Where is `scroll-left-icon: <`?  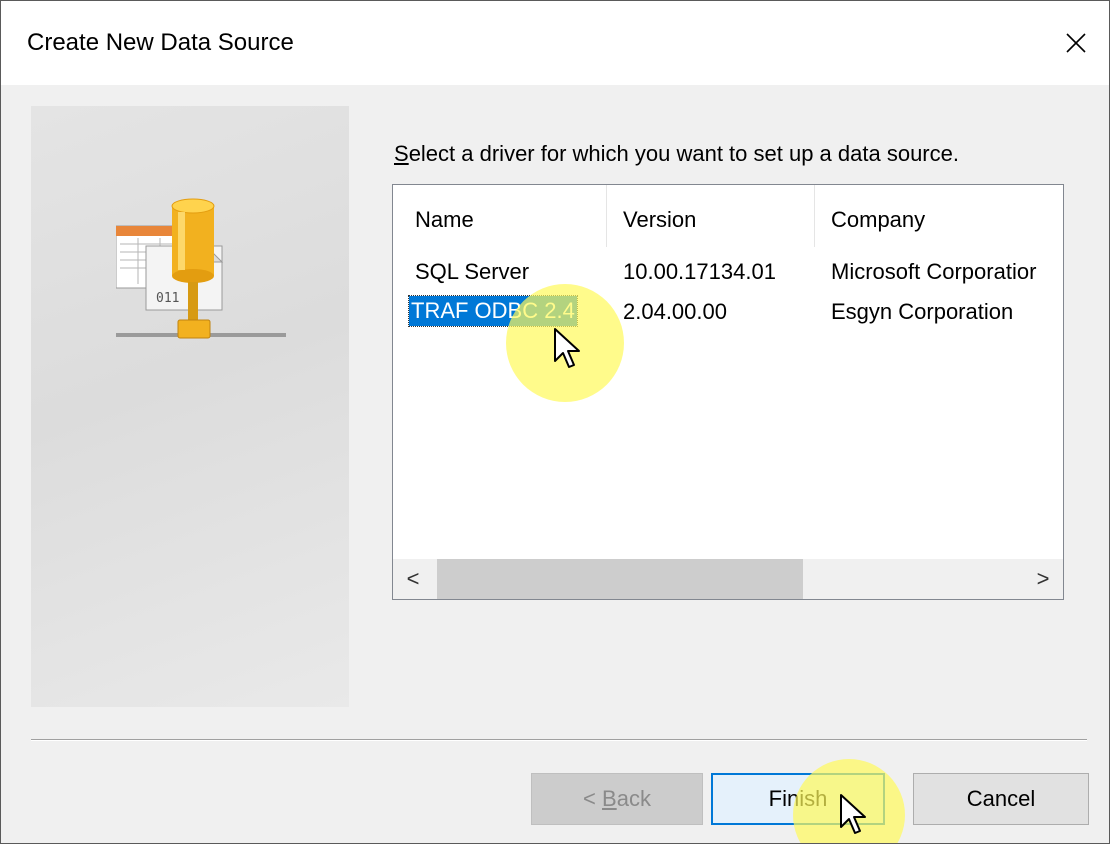
scroll-left-icon: < is located at coordinates (413, 578).